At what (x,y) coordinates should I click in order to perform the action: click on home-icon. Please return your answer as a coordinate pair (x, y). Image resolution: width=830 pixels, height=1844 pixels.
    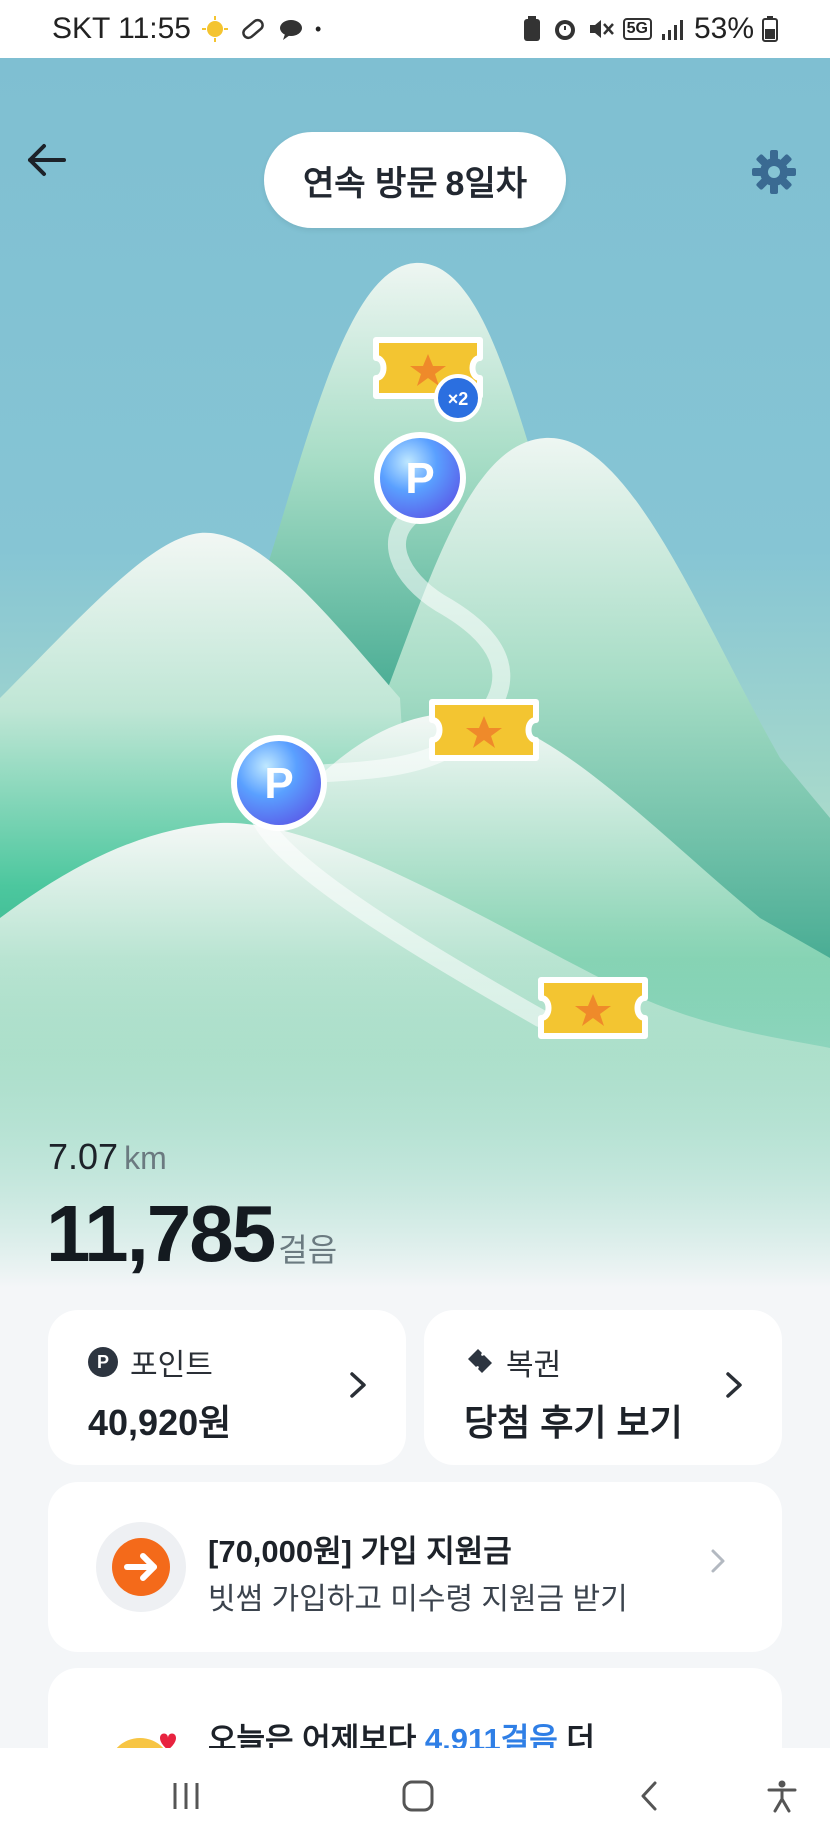
    Looking at the image, I should click on (418, 1796).